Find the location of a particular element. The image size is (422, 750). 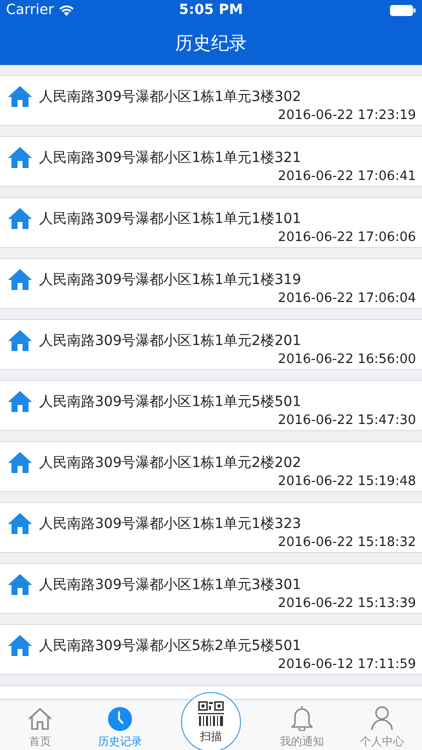

timestamp: 2016-06-12 17:11:59 is located at coordinates (347, 664).